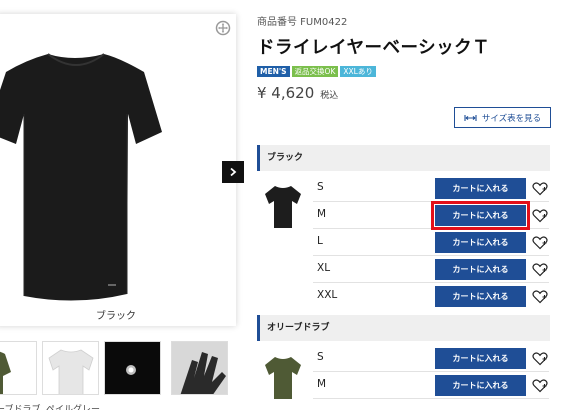 The width and height of the screenshot is (561, 410). What do you see at coordinates (18, 368) in the screenshot?
I see `thumbnail-olive` at bounding box center [18, 368].